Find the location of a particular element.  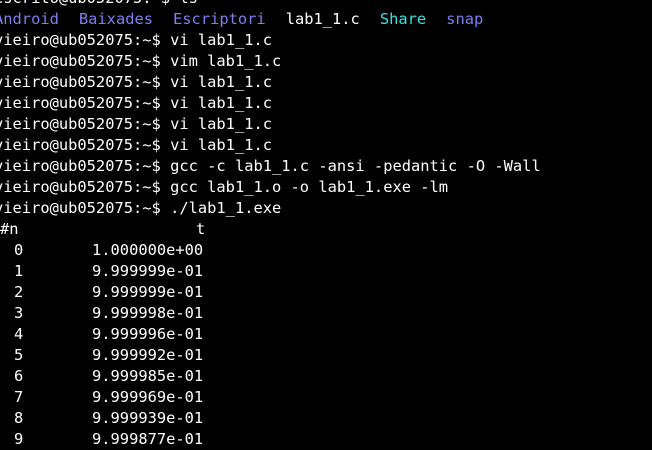

table-row: 0 1.000000e+00 is located at coordinates (326, 250).